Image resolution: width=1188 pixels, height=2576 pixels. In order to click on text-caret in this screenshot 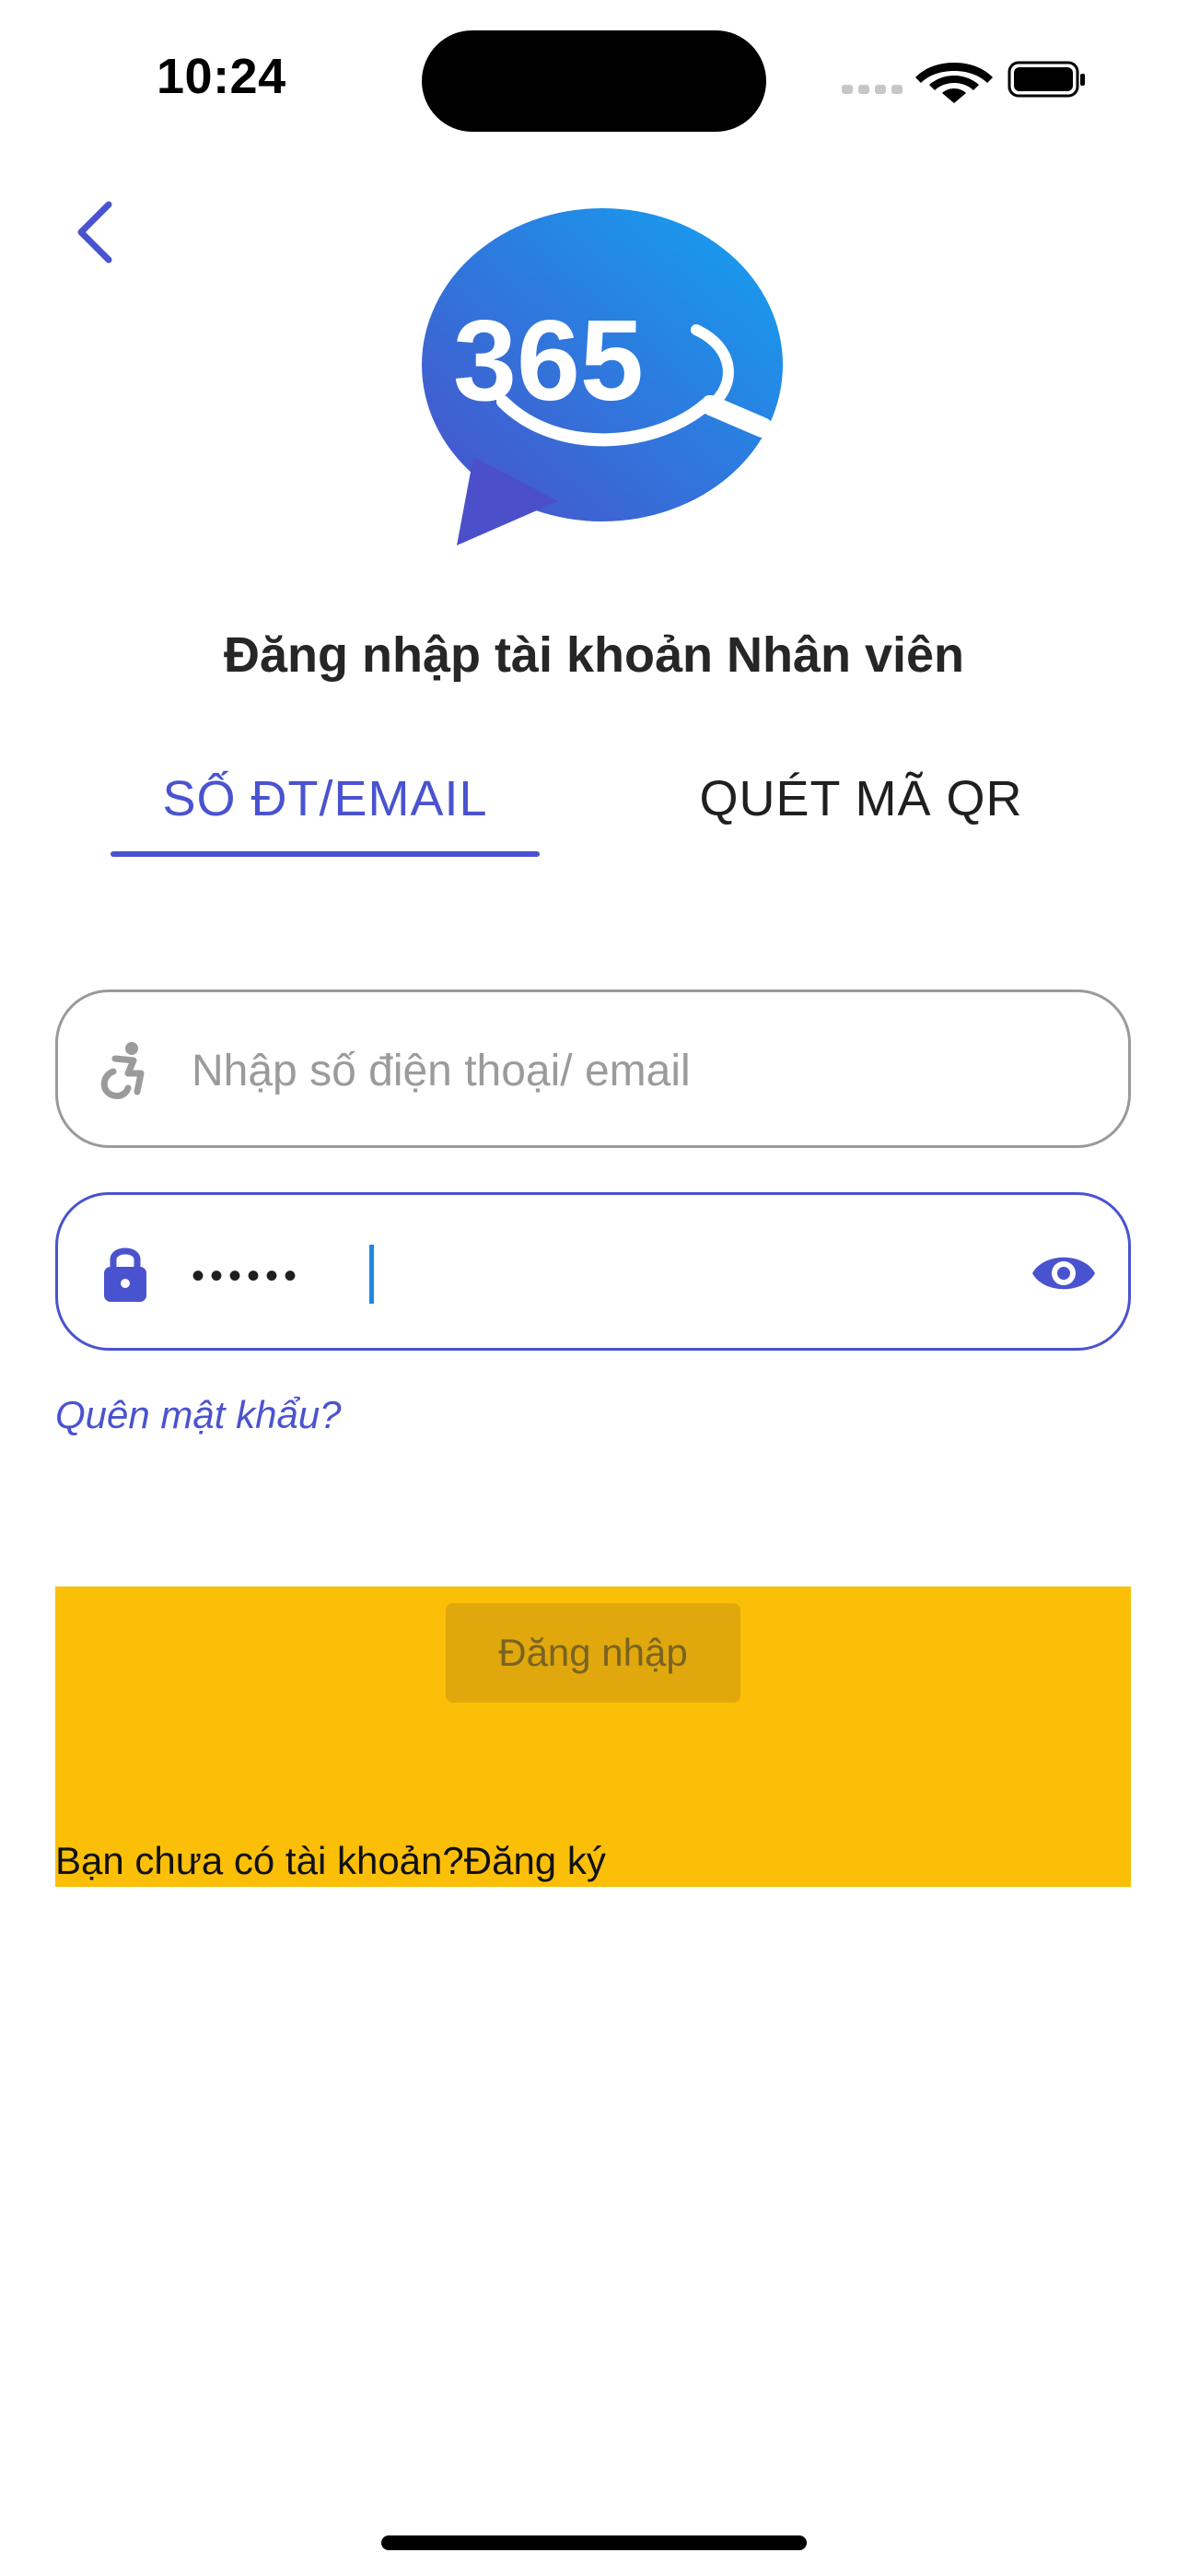, I will do `click(371, 1275)`.